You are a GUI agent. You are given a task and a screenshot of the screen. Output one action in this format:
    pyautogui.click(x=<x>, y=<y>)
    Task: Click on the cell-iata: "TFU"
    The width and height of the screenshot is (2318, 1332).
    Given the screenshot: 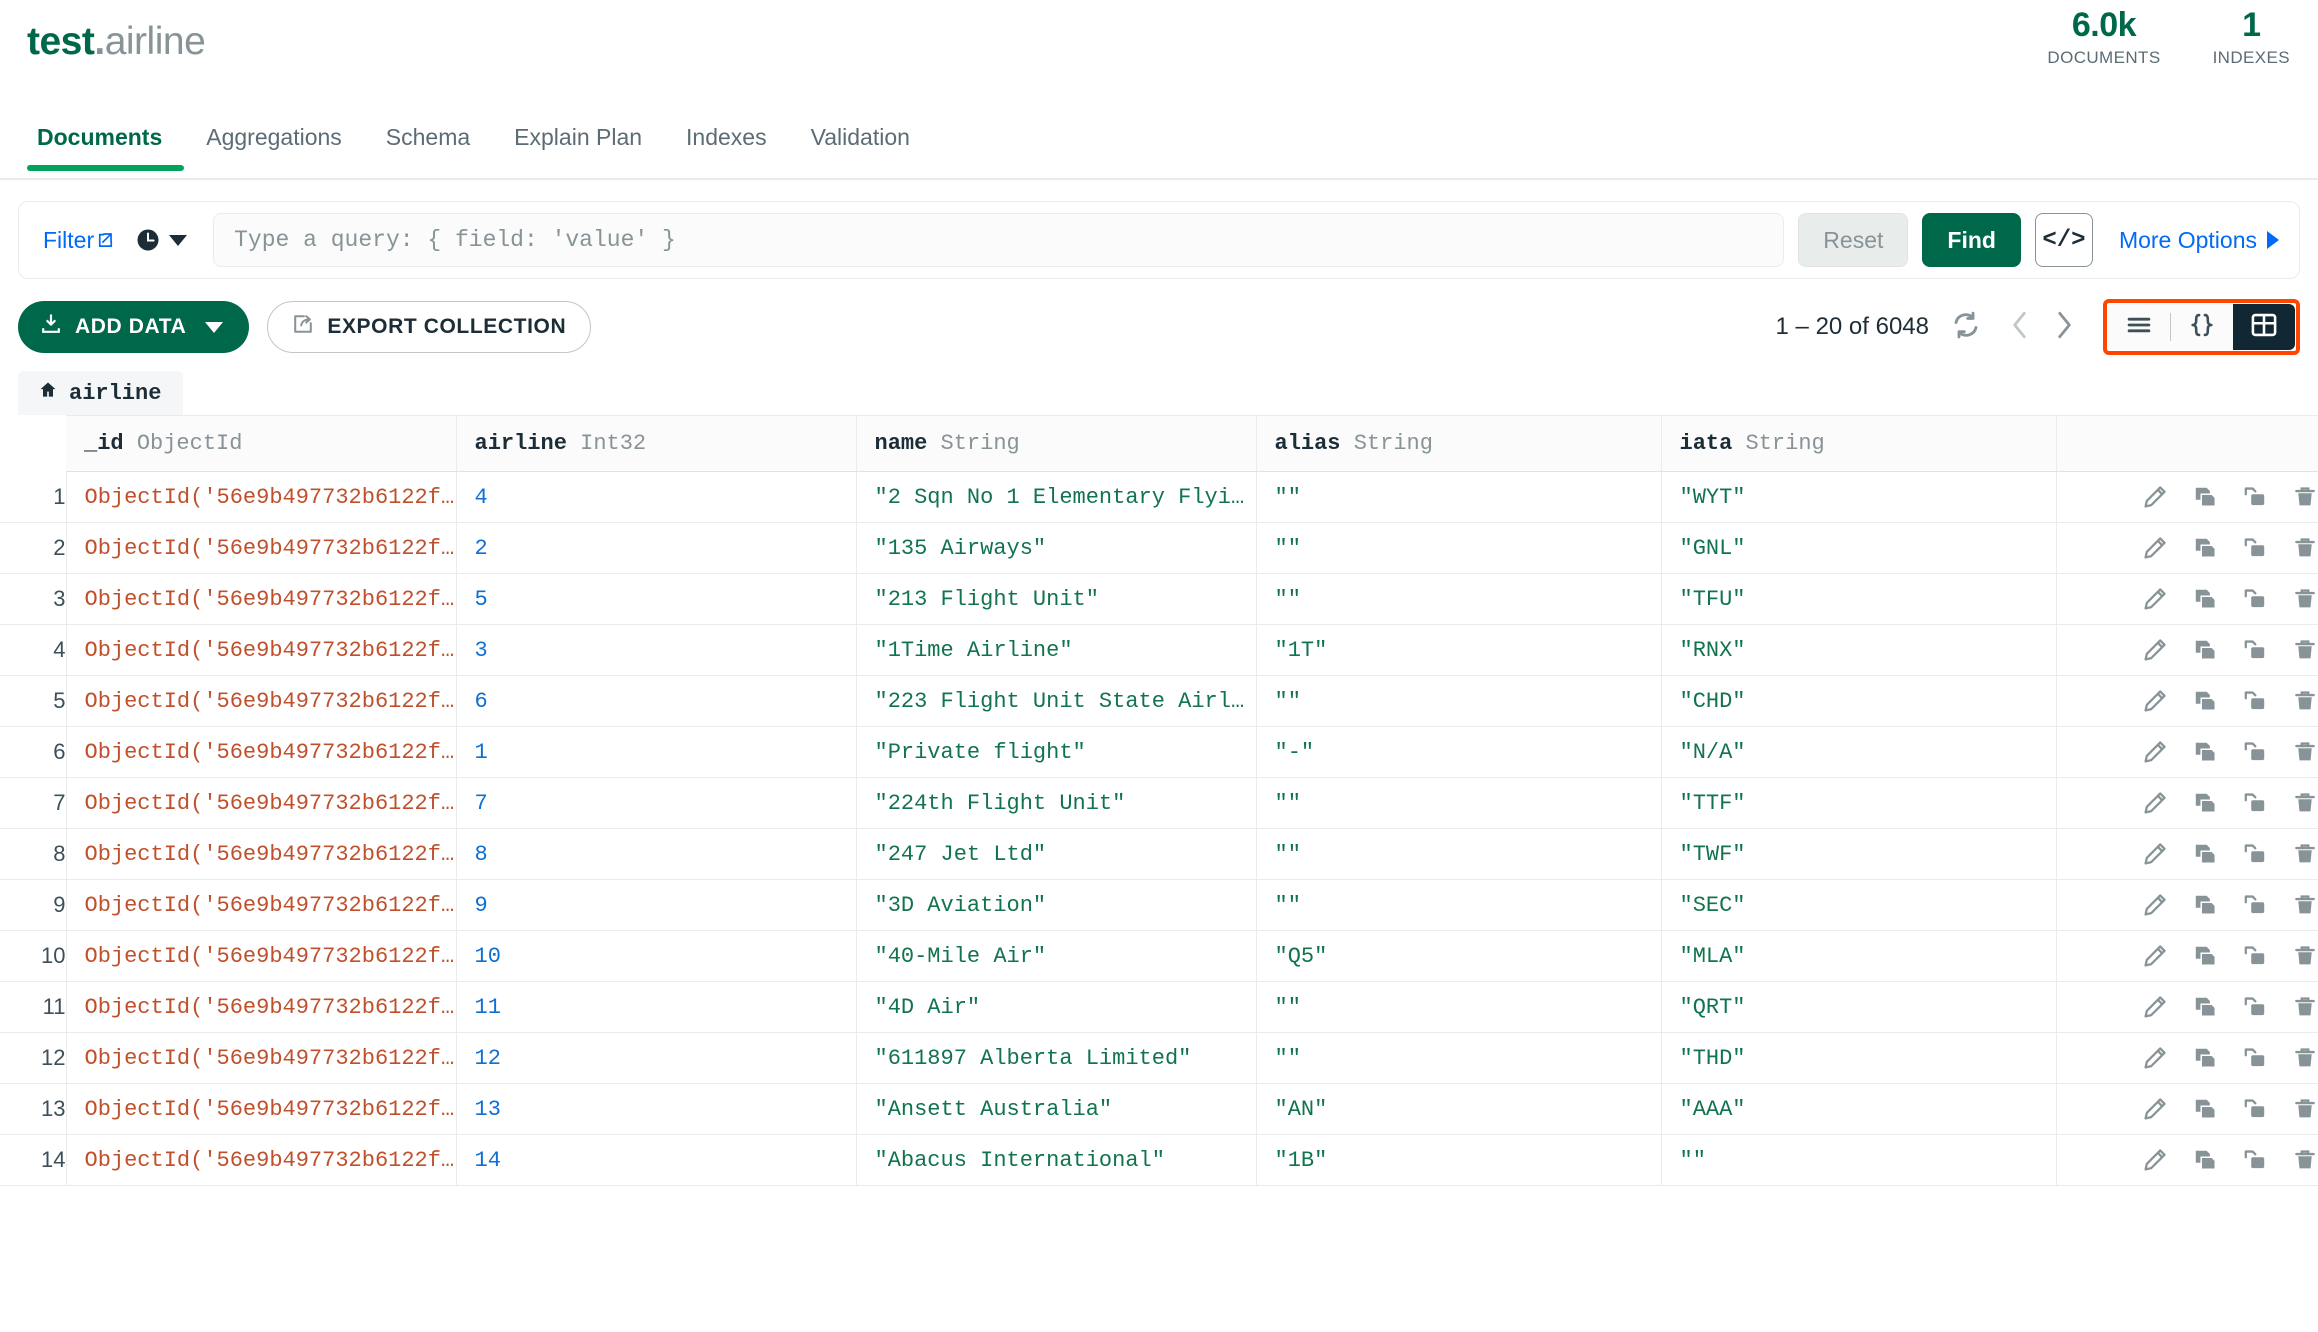 What is the action you would take?
    pyautogui.click(x=1859, y=599)
    